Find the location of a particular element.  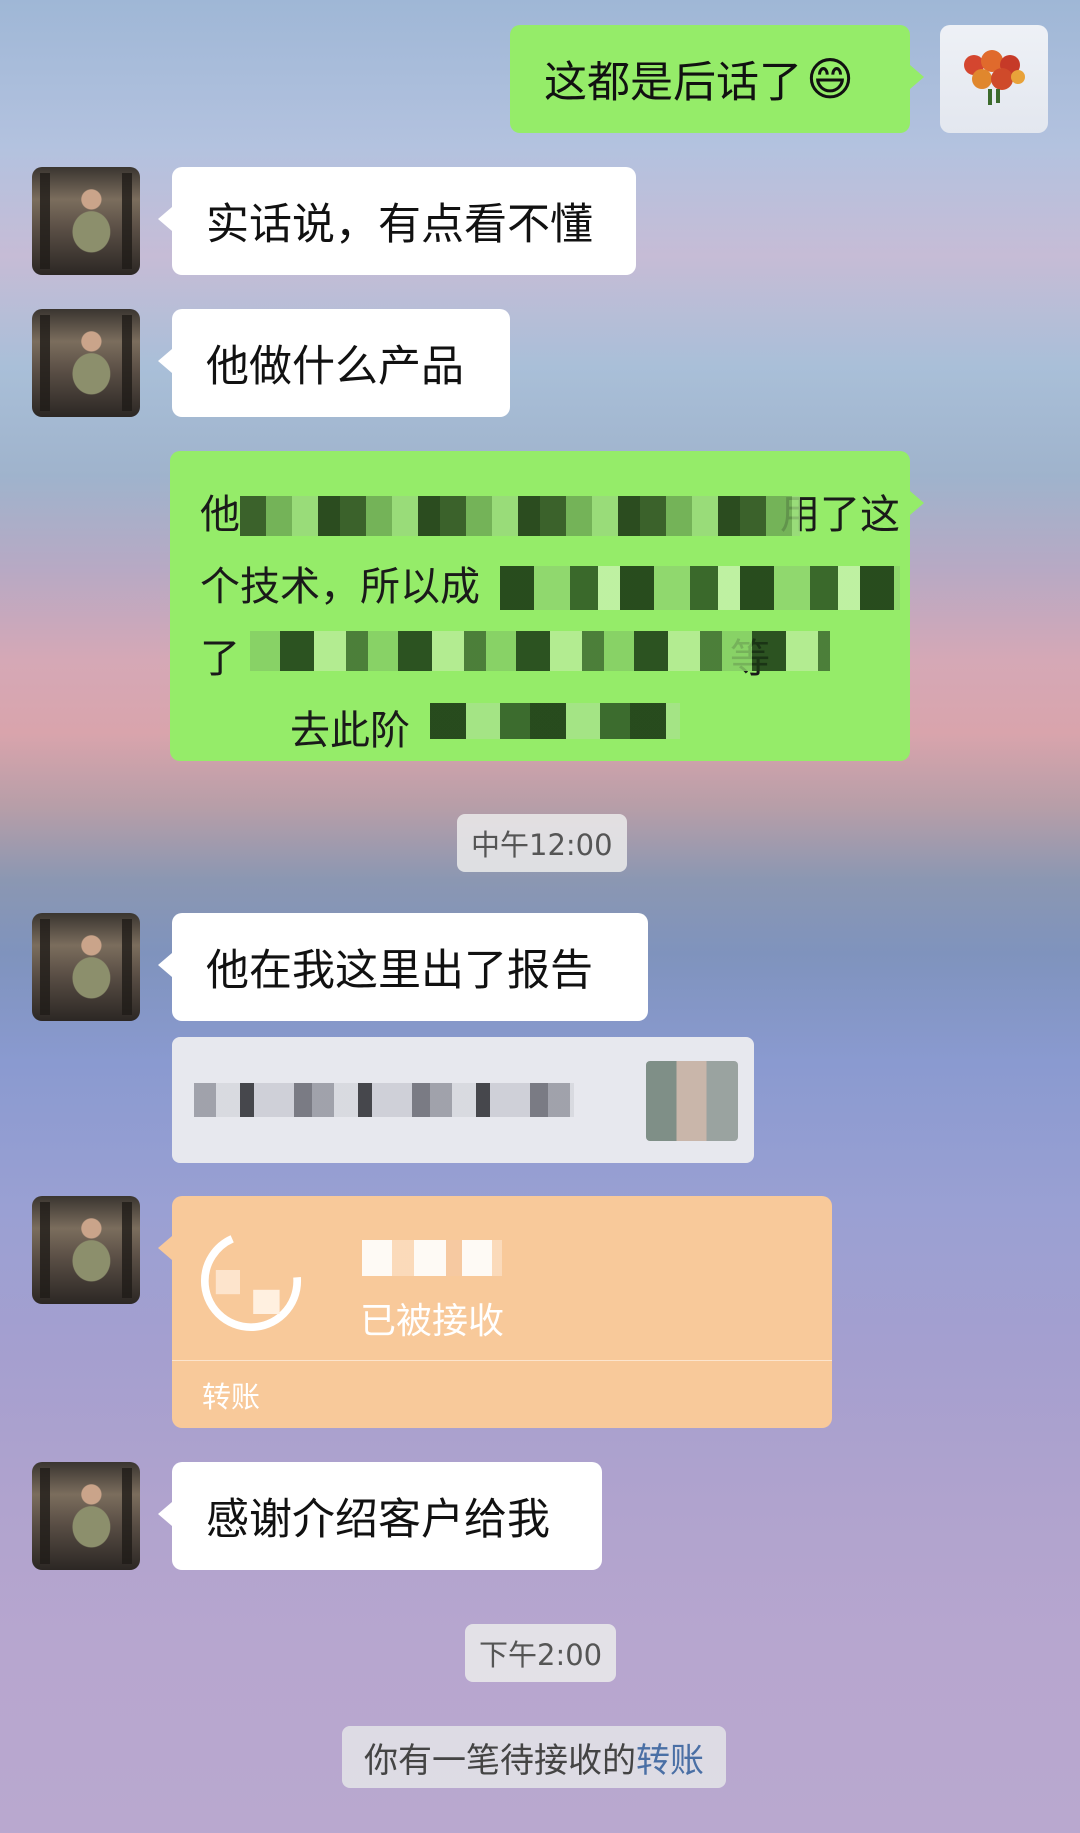

link-card-redacted is located at coordinates (463, 1100).